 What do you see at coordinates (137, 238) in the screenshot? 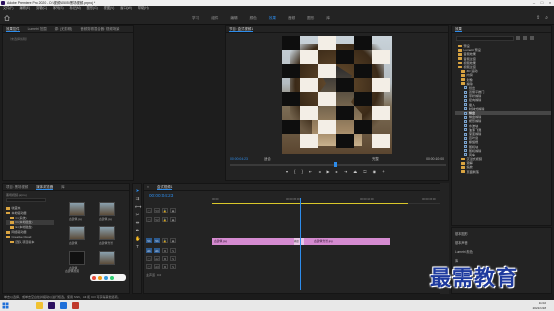
I see `hand-tool-icon: ✋` at bounding box center [137, 238].